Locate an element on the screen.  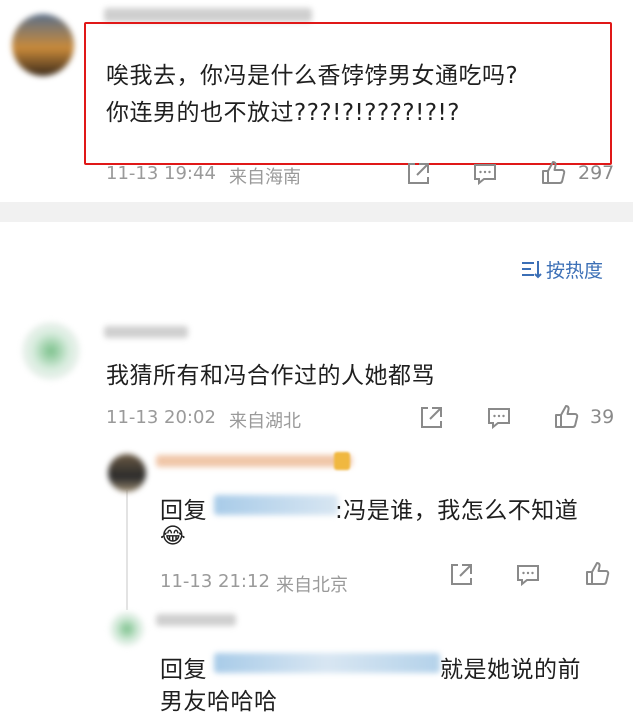
sort-label: 按热度 is located at coordinates (574, 269).